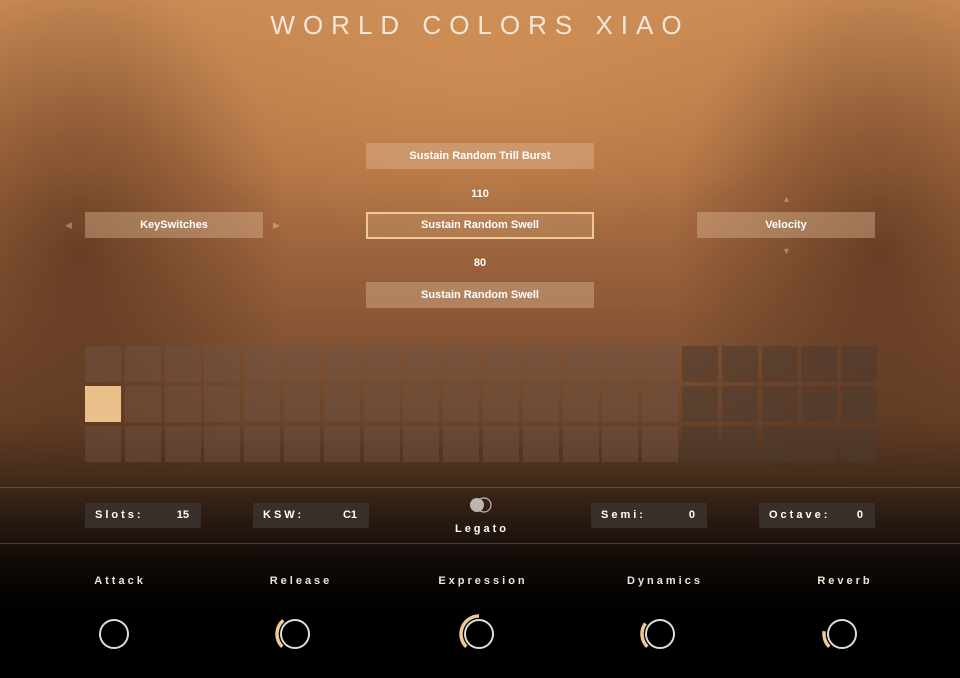 The width and height of the screenshot is (960, 678). Describe the element at coordinates (480, 263) in the screenshot. I see `articulation-lower-value: 80` at that location.